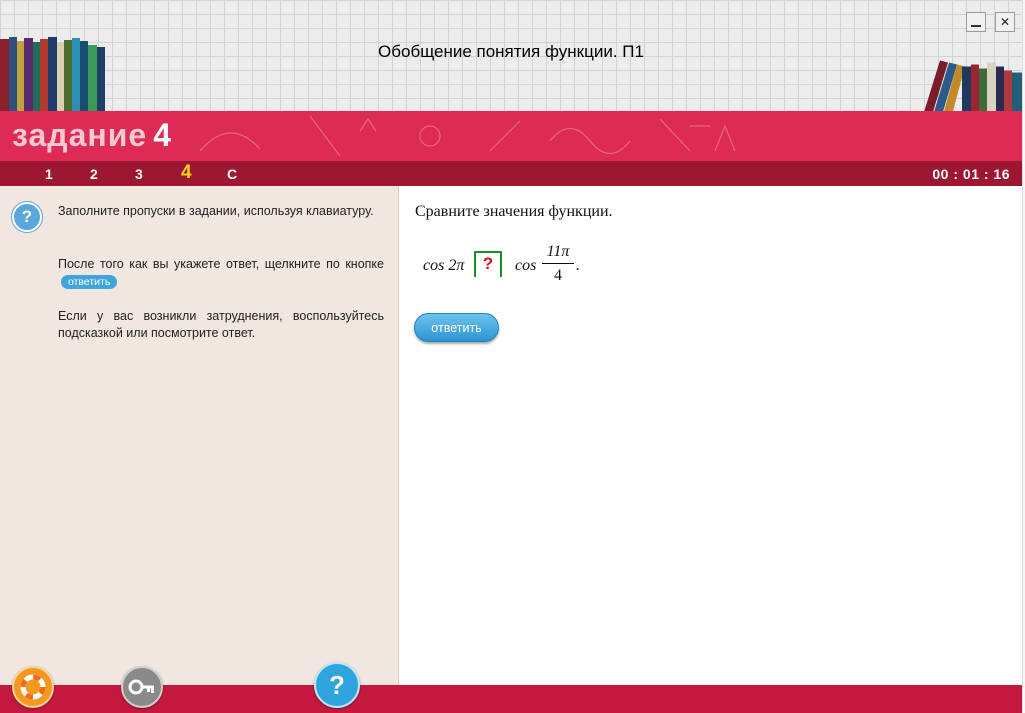 This screenshot has width=1025, height=713. I want to click on timer: 00 : 01 : 16, so click(971, 174).